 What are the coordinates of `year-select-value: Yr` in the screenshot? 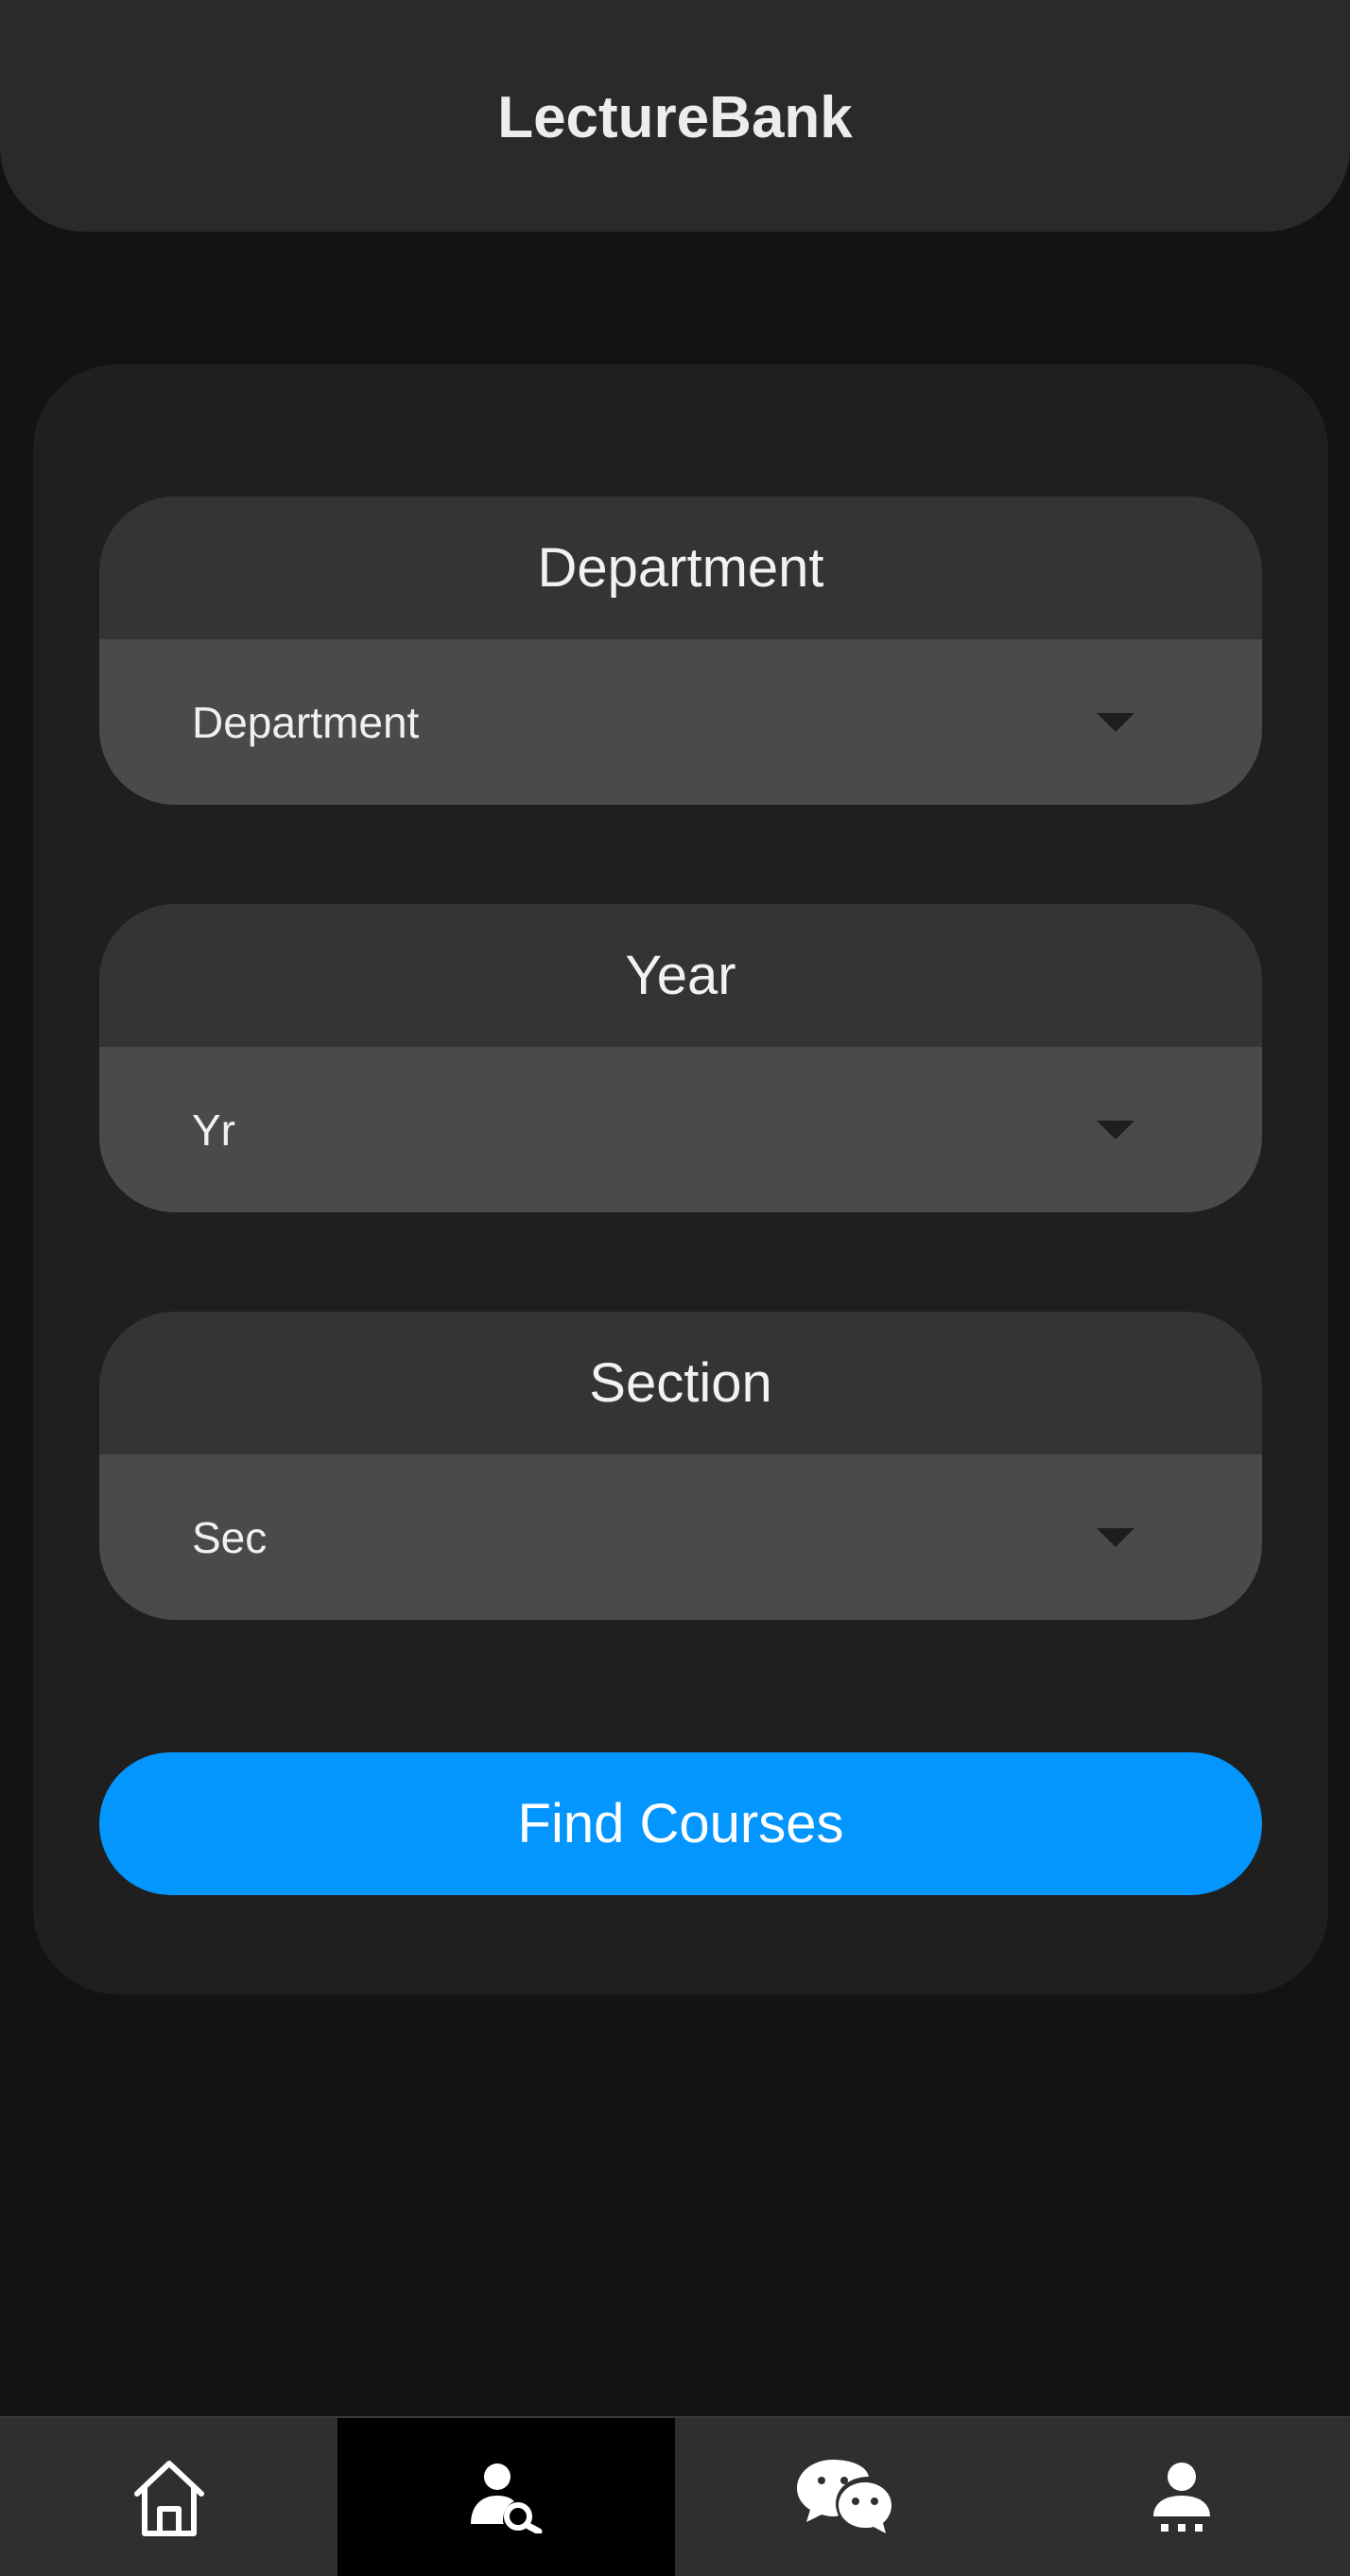 It's located at (213, 1130).